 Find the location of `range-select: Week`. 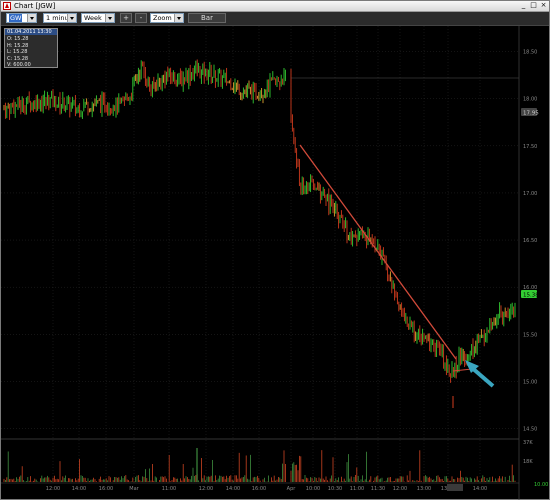

range-select: Week is located at coordinates (98, 18).